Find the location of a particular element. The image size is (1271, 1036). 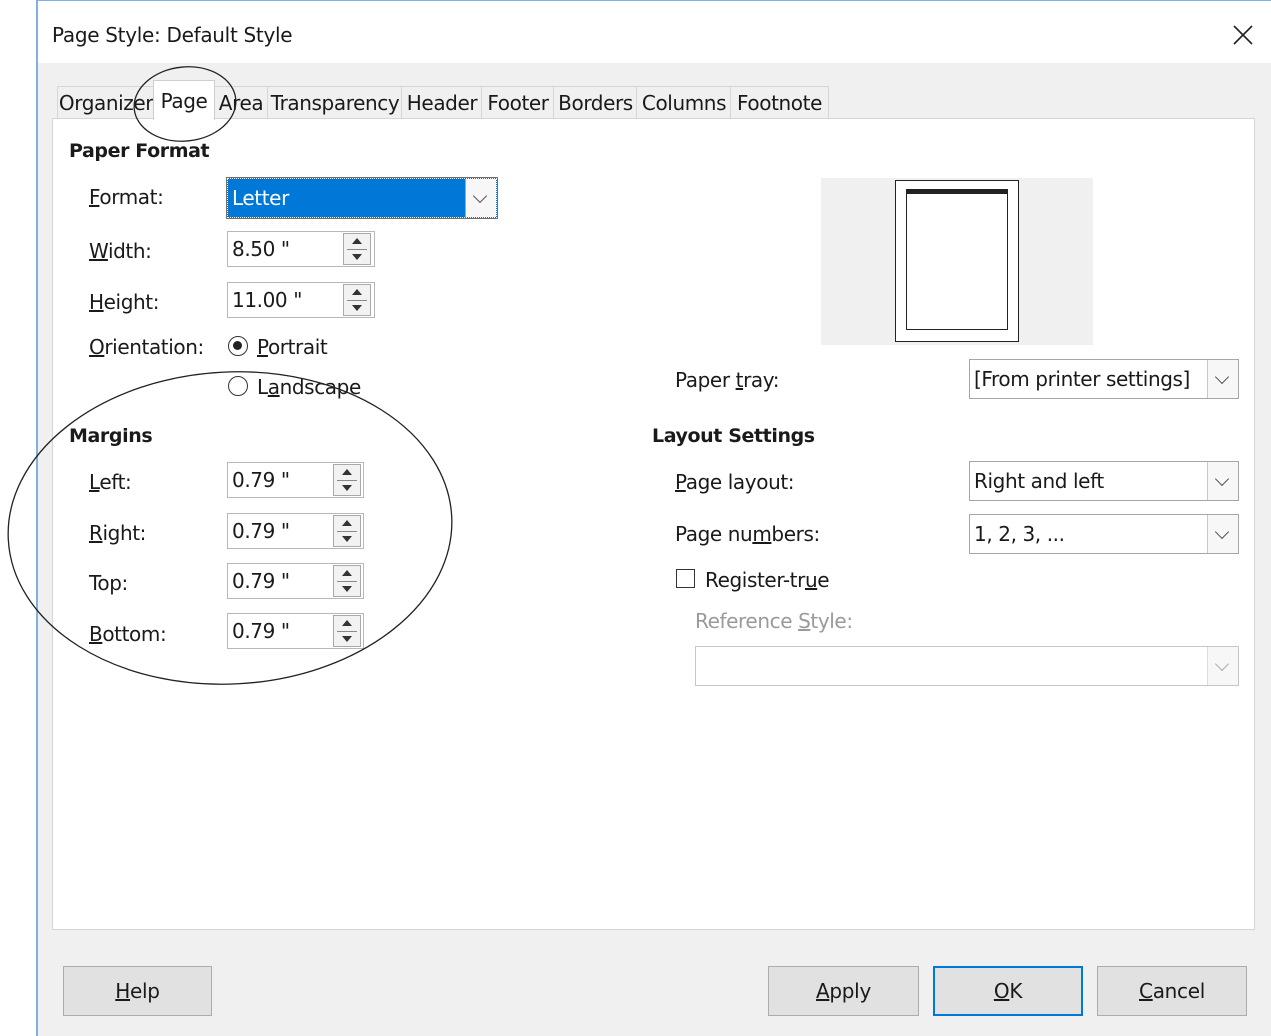

page-layout-label: Page layout: is located at coordinates (735, 482).